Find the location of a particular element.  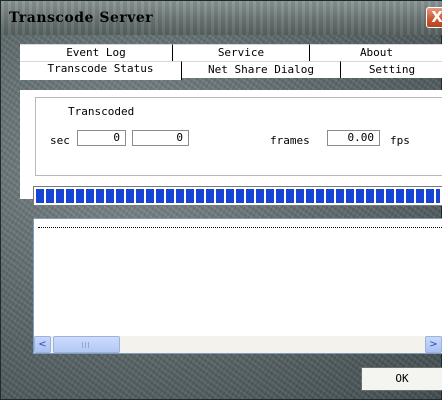

fps-label: fps is located at coordinates (400, 140).